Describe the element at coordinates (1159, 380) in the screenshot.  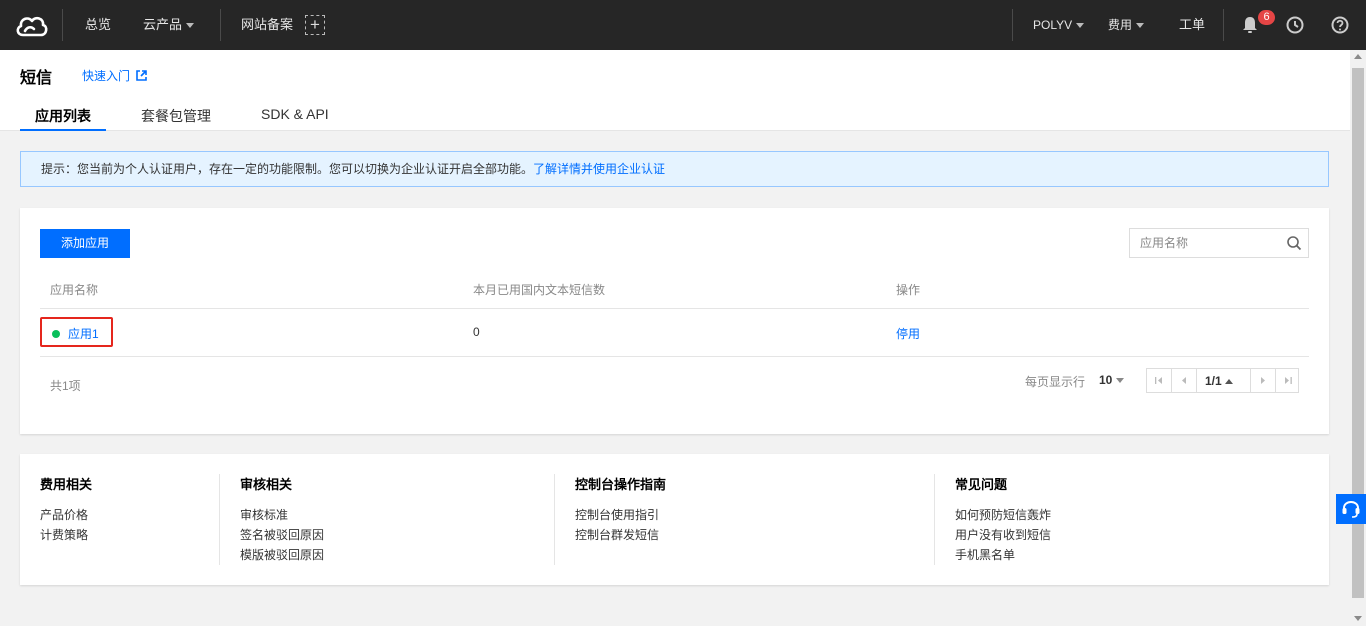
I see `first-page-icon` at that location.